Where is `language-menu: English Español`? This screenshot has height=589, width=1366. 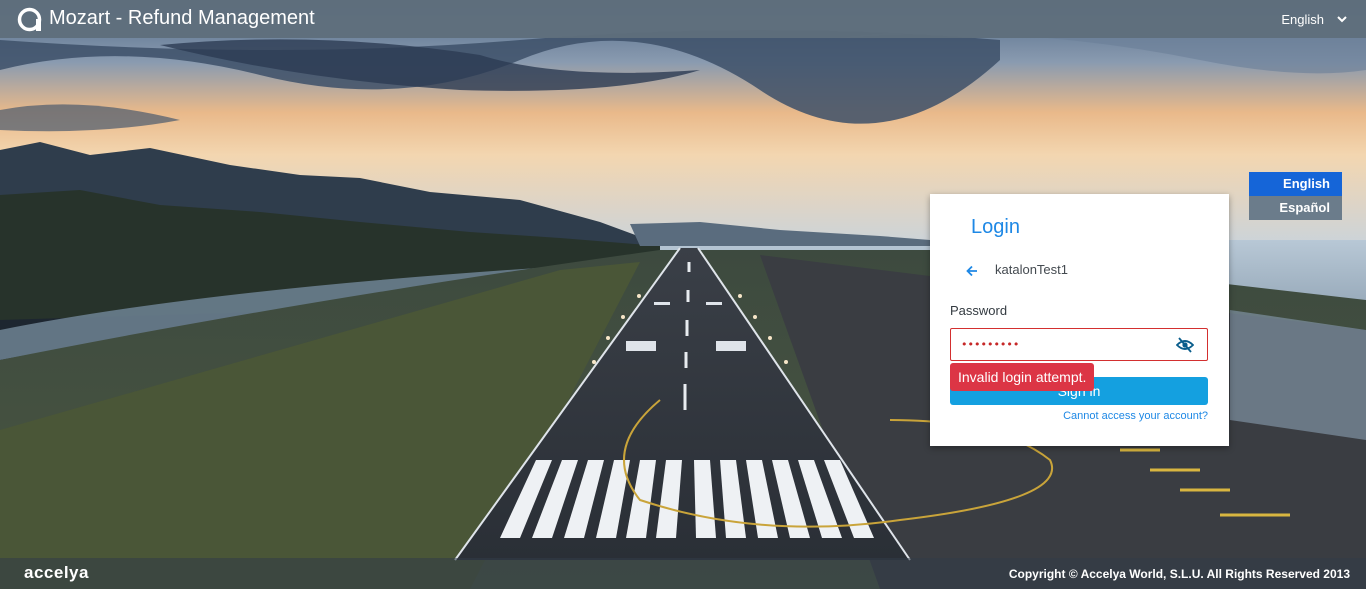 language-menu: English Español is located at coordinates (1295, 196).